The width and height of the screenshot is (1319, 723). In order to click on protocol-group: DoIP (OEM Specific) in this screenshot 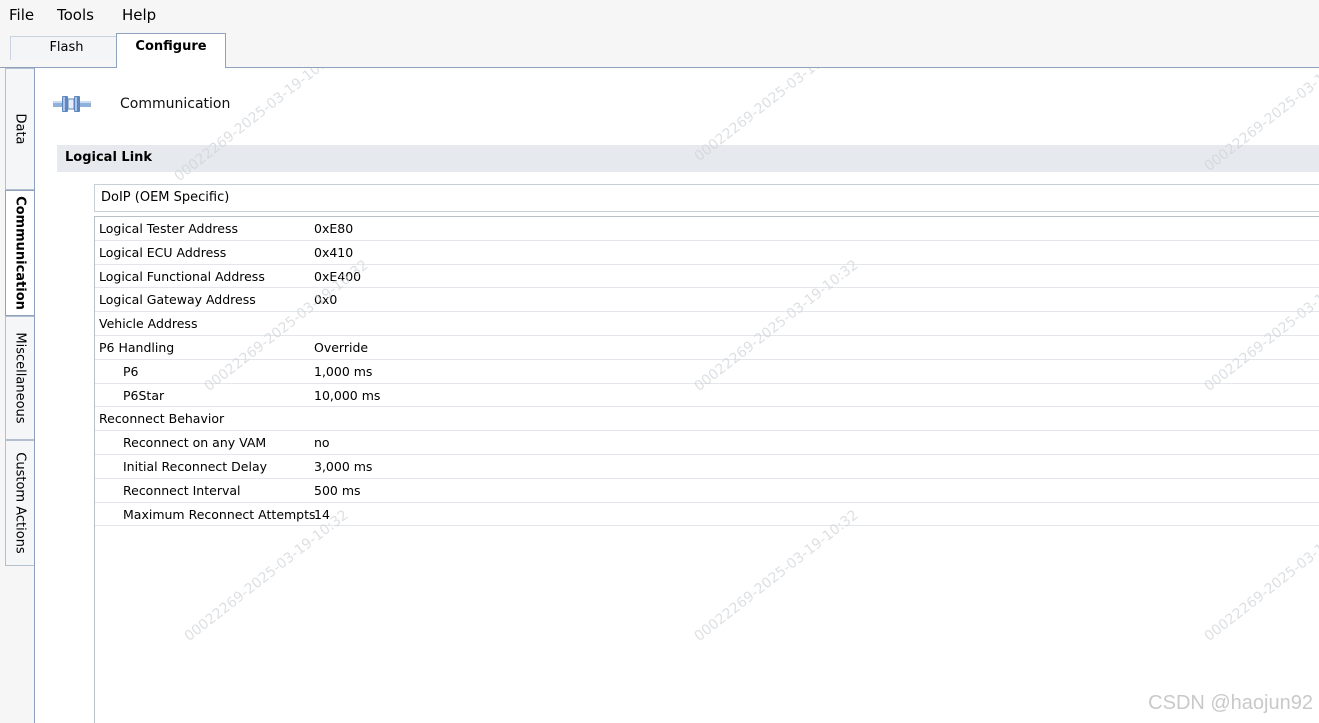, I will do `click(706, 198)`.